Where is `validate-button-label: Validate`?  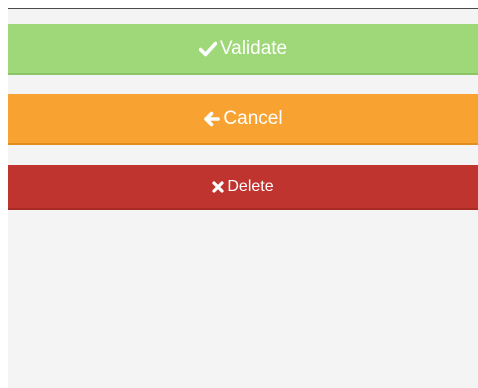 validate-button-label: Validate is located at coordinates (253, 48).